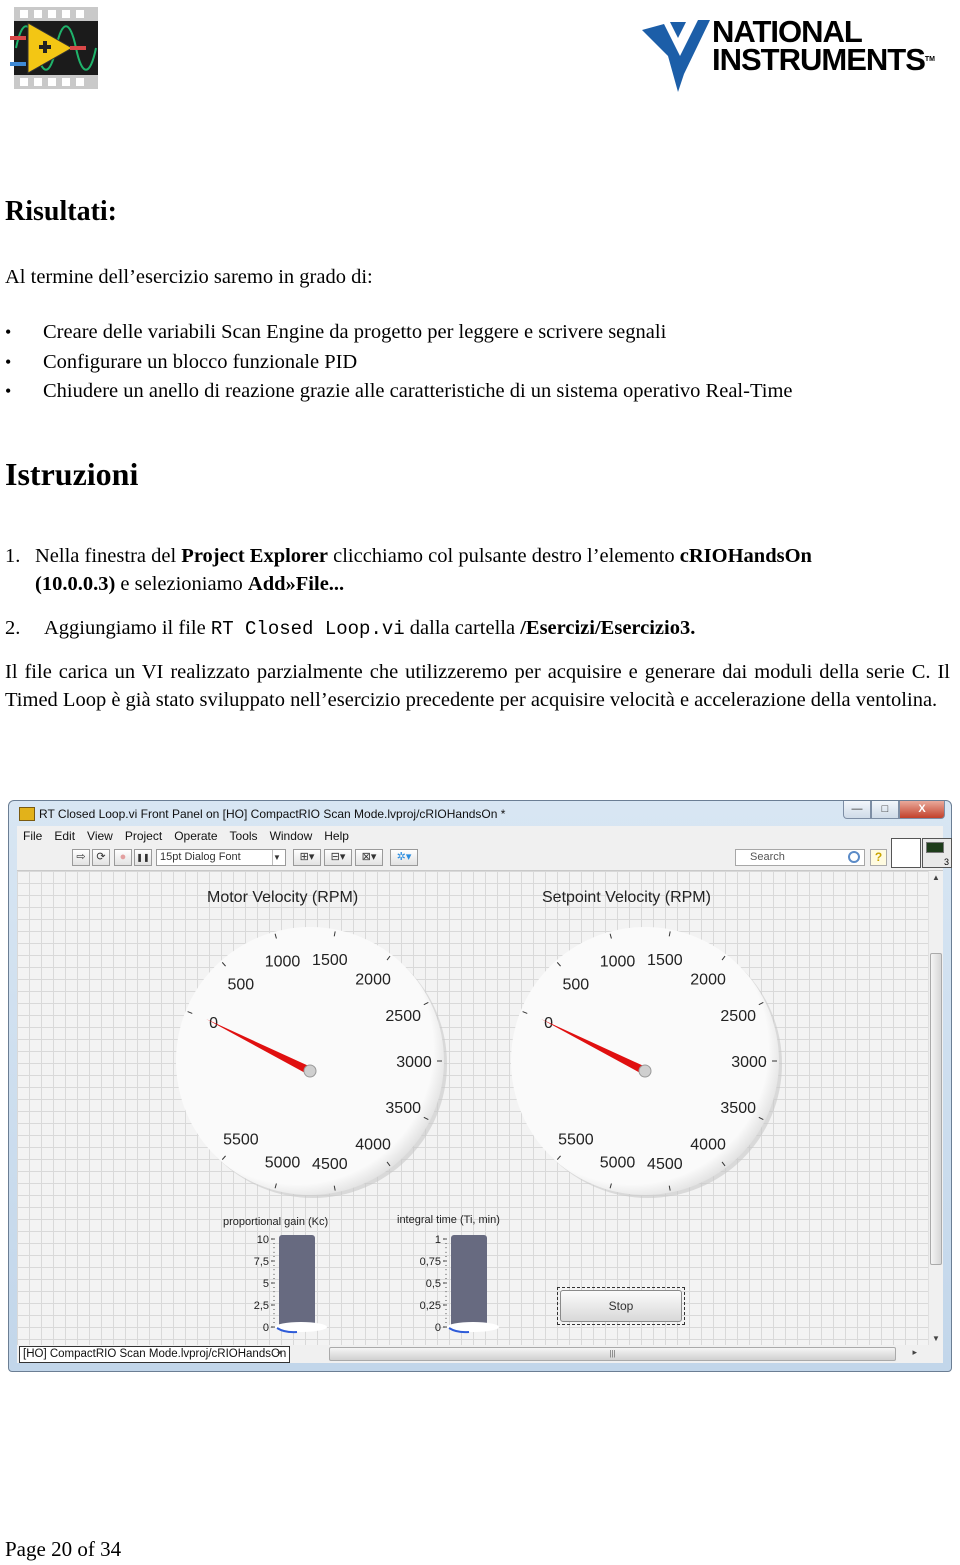 Image resolution: width=960 pixels, height=1565 pixels. I want to click on gauge-hub, so click(645, 1071).